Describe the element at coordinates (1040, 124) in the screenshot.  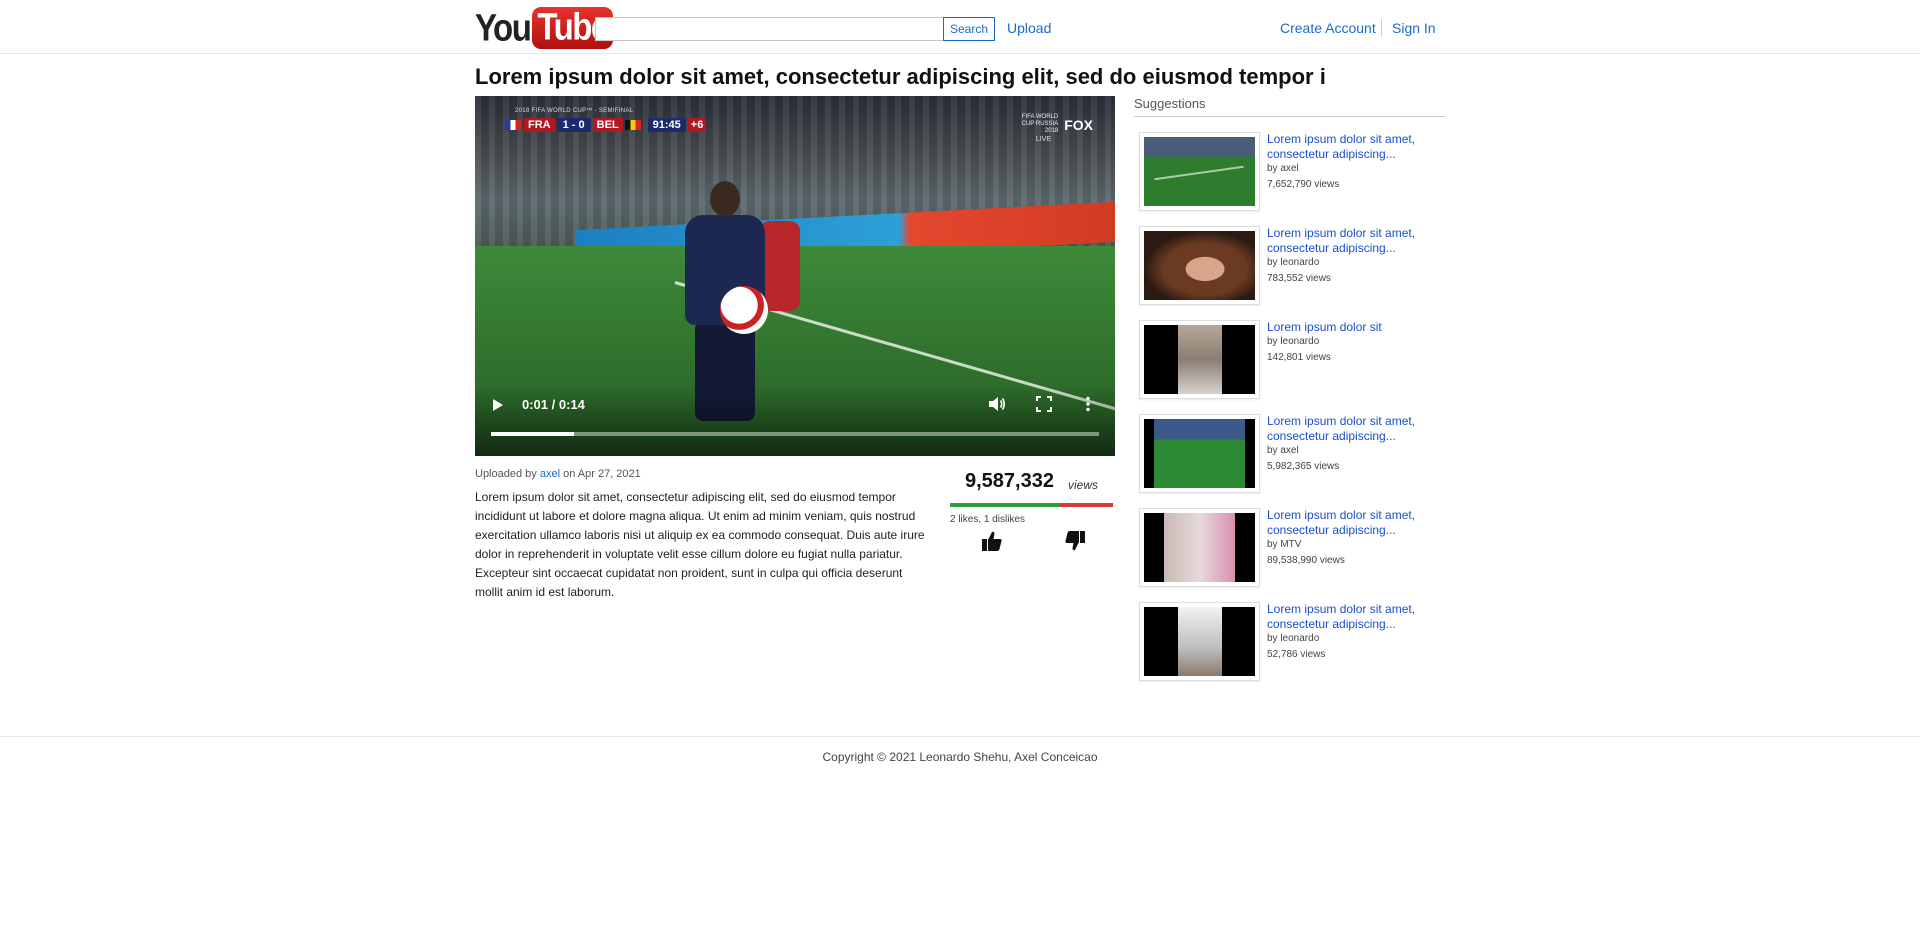
I see `broadcast-event: FIFA WORLD CUP RUSSIA 2018` at that location.